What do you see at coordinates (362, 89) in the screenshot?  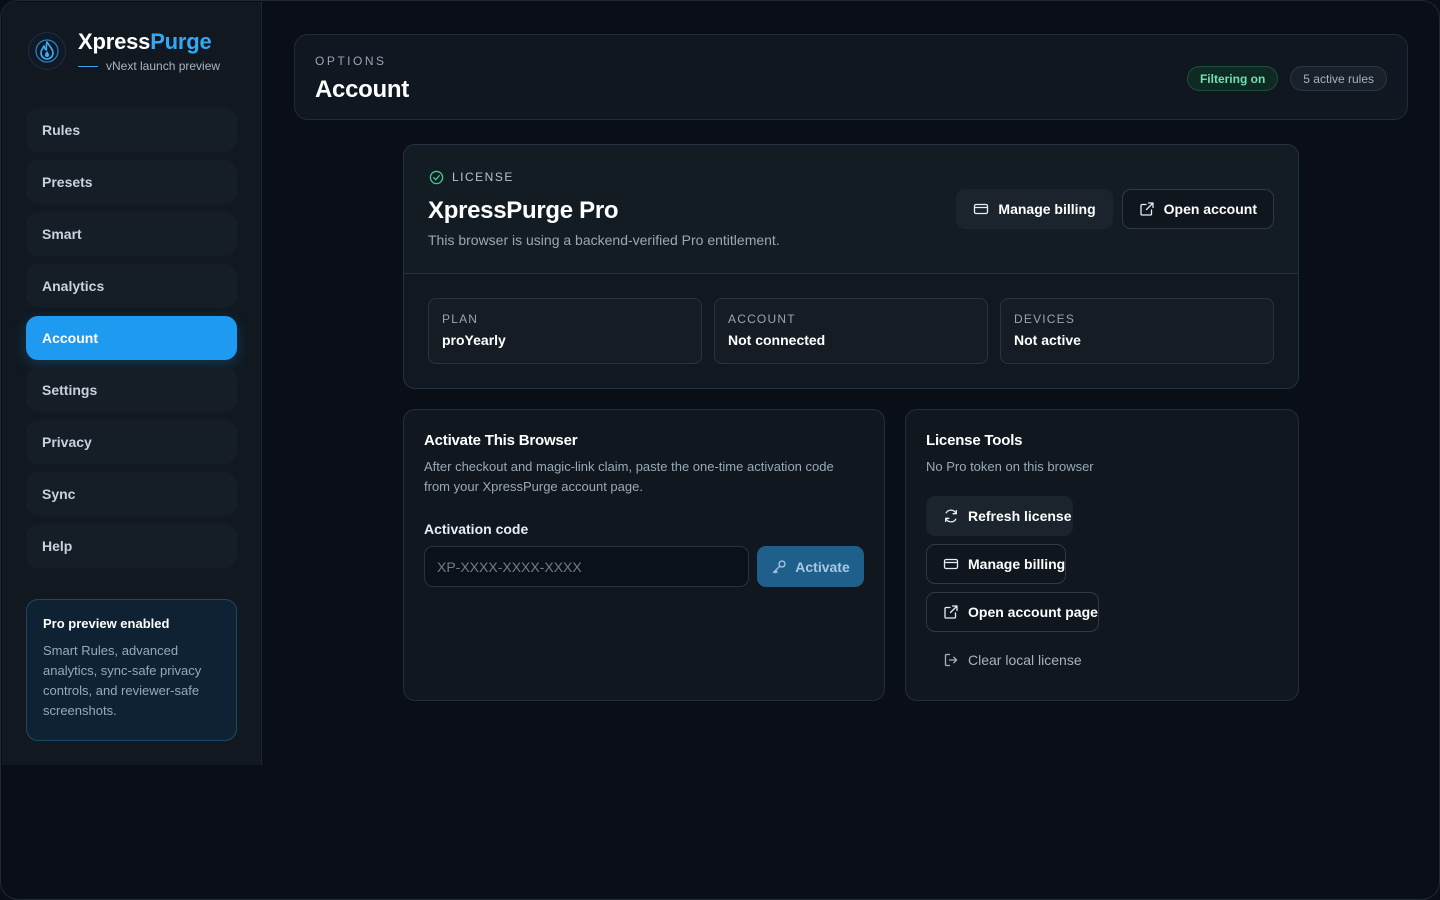 I see `page-title: Account` at bounding box center [362, 89].